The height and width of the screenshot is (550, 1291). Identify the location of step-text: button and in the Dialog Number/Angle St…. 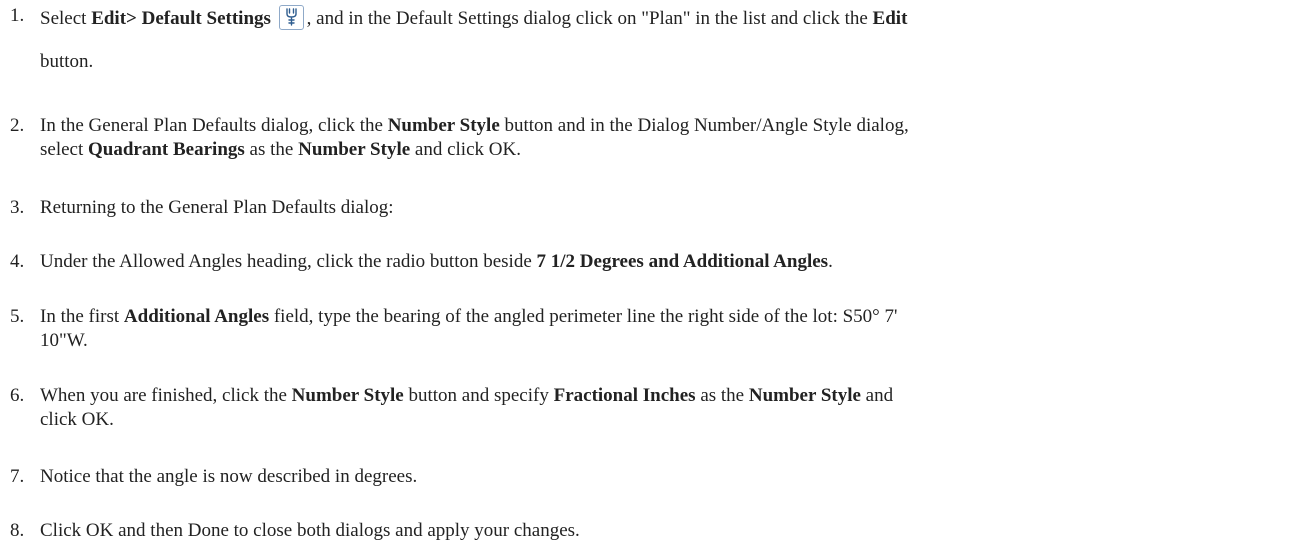
(704, 125).